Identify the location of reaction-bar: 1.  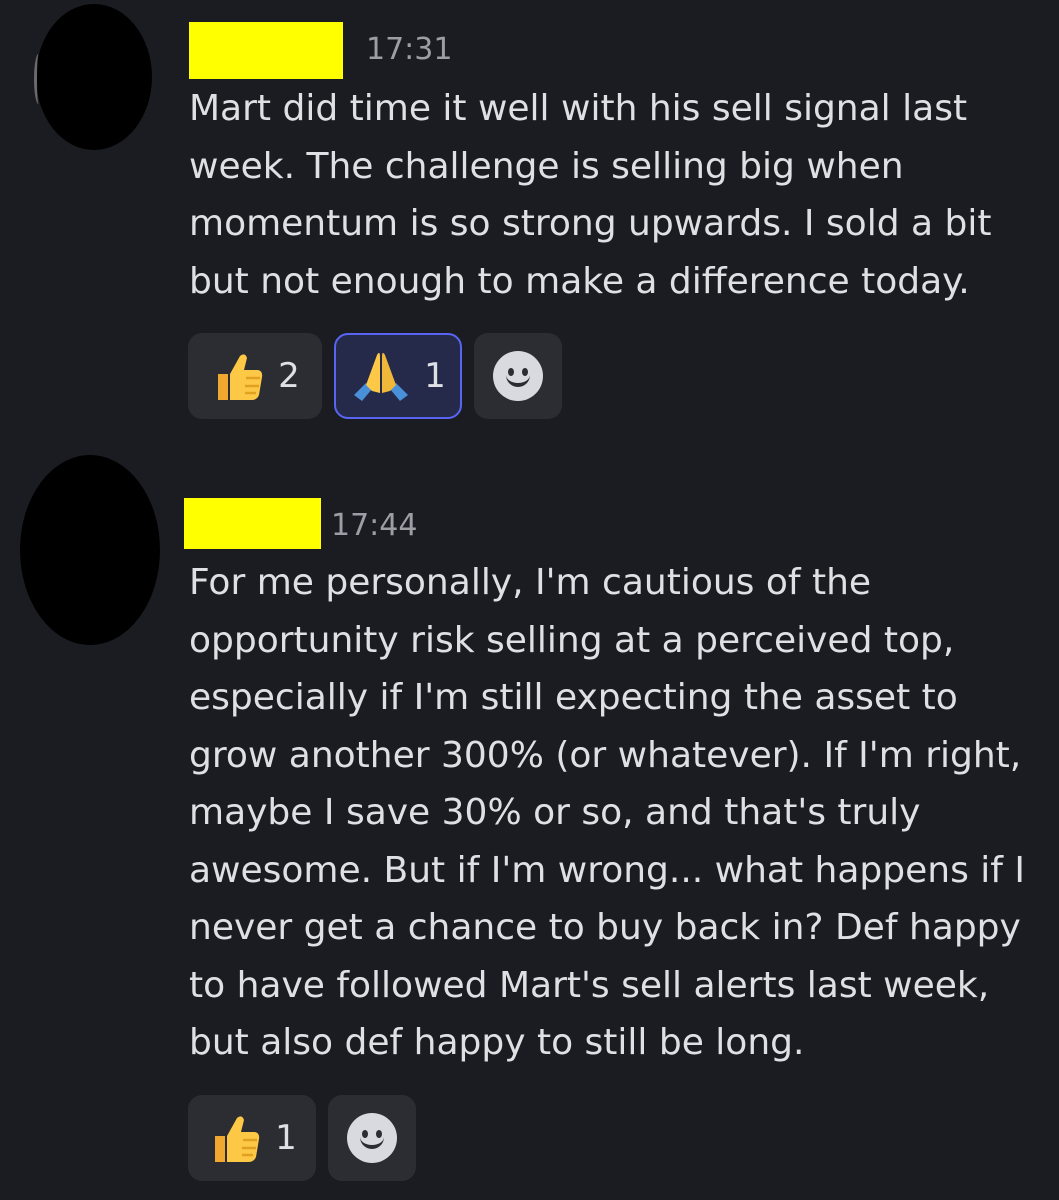
(302, 1138).